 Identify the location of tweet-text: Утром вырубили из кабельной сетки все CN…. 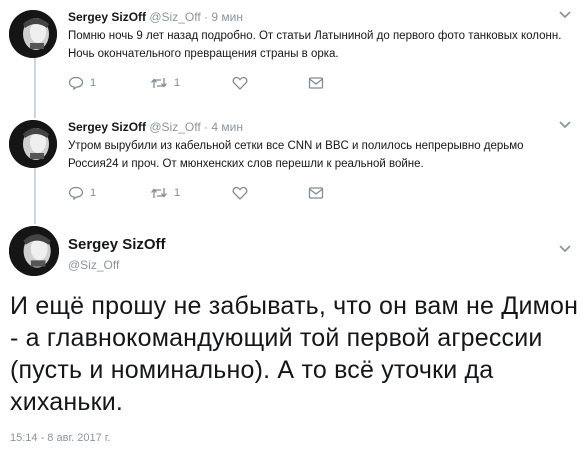
(296, 155).